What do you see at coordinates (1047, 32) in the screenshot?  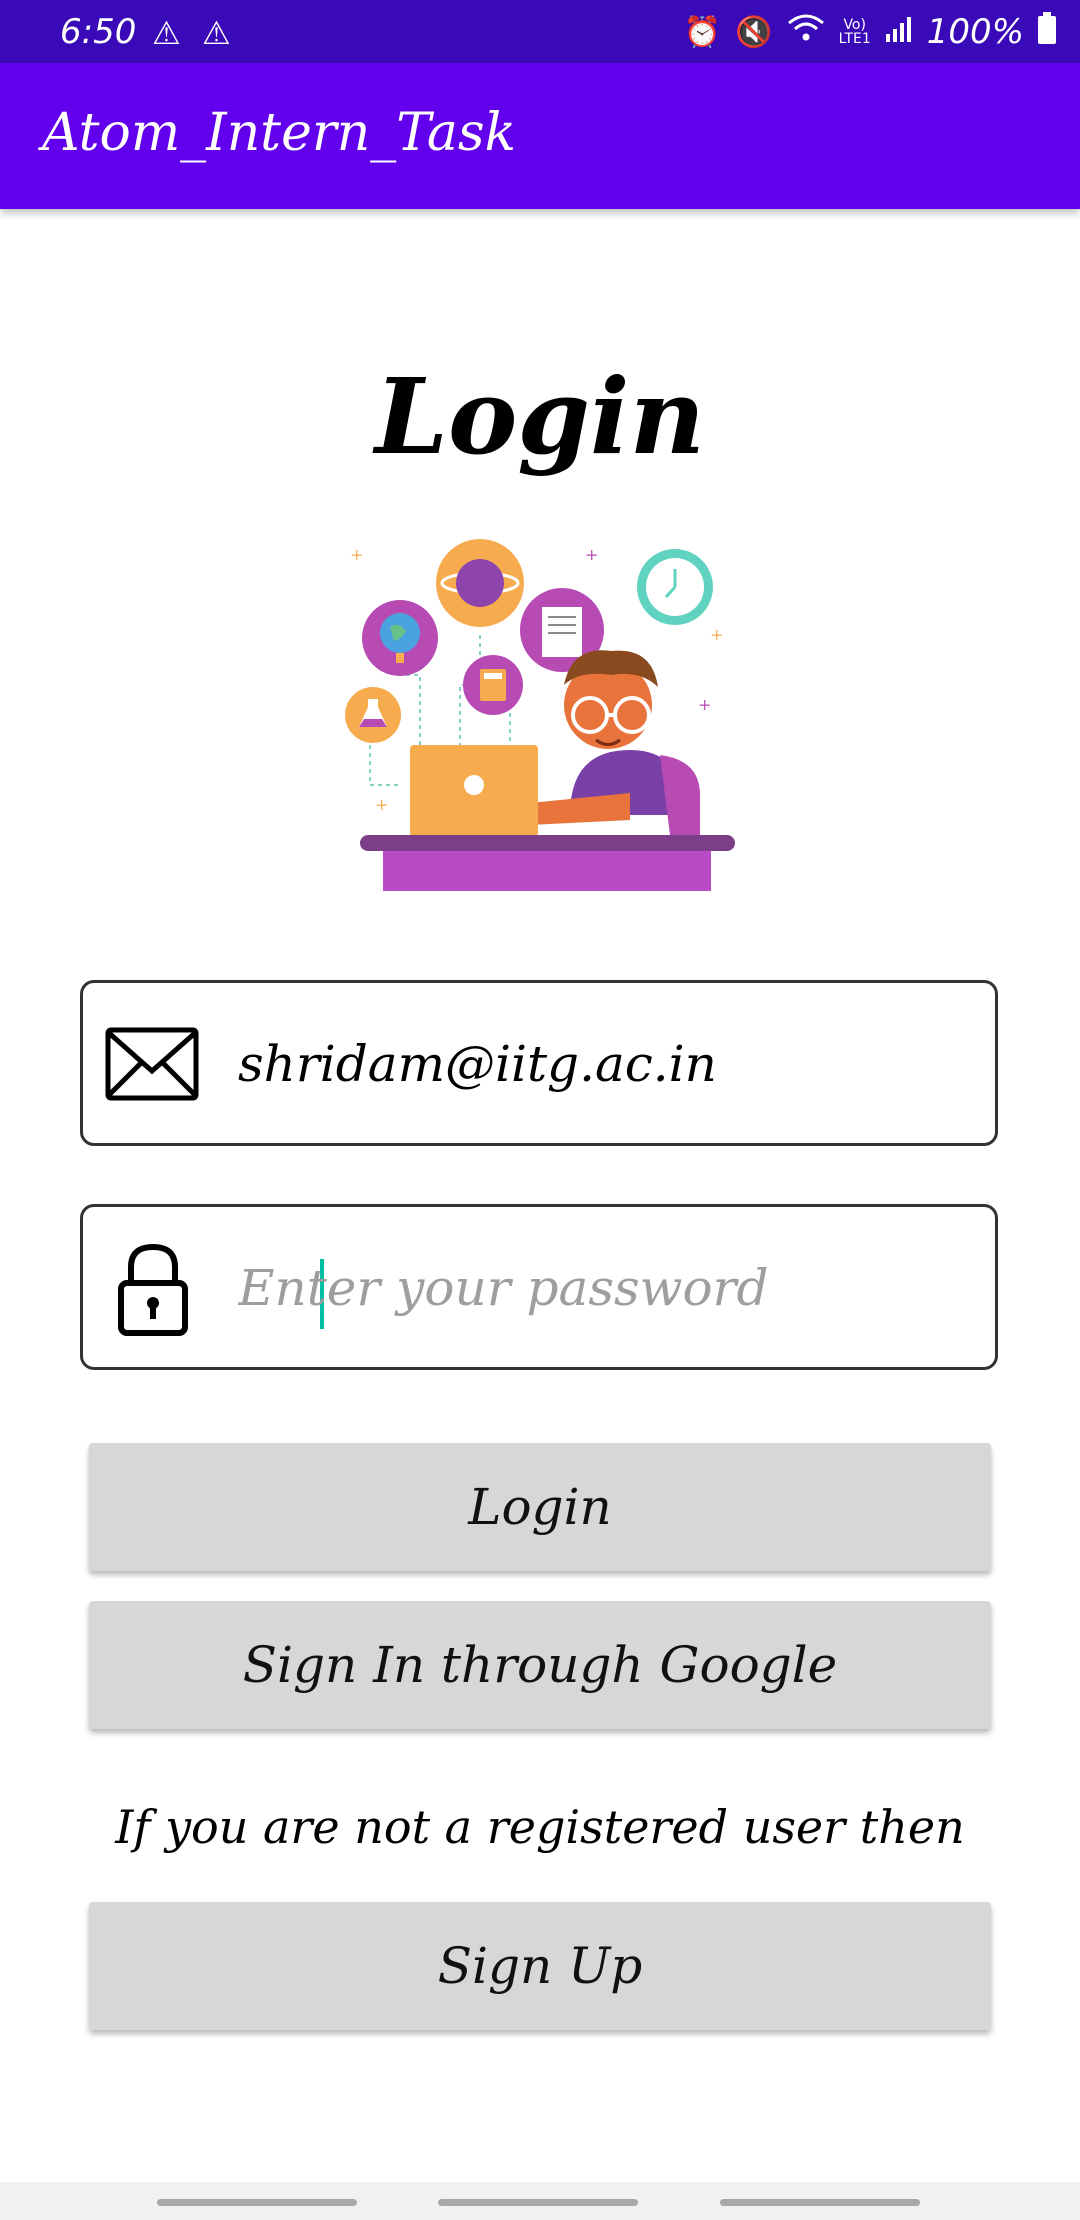 I see `battery-icon` at bounding box center [1047, 32].